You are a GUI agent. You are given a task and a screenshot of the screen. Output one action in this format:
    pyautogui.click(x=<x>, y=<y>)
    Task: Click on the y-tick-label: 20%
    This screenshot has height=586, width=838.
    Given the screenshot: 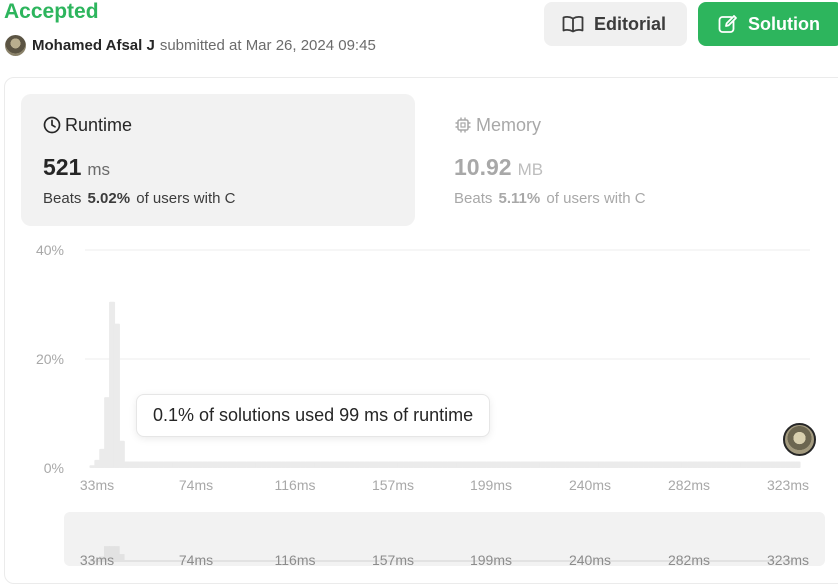 What is the action you would take?
    pyautogui.click(x=50, y=359)
    